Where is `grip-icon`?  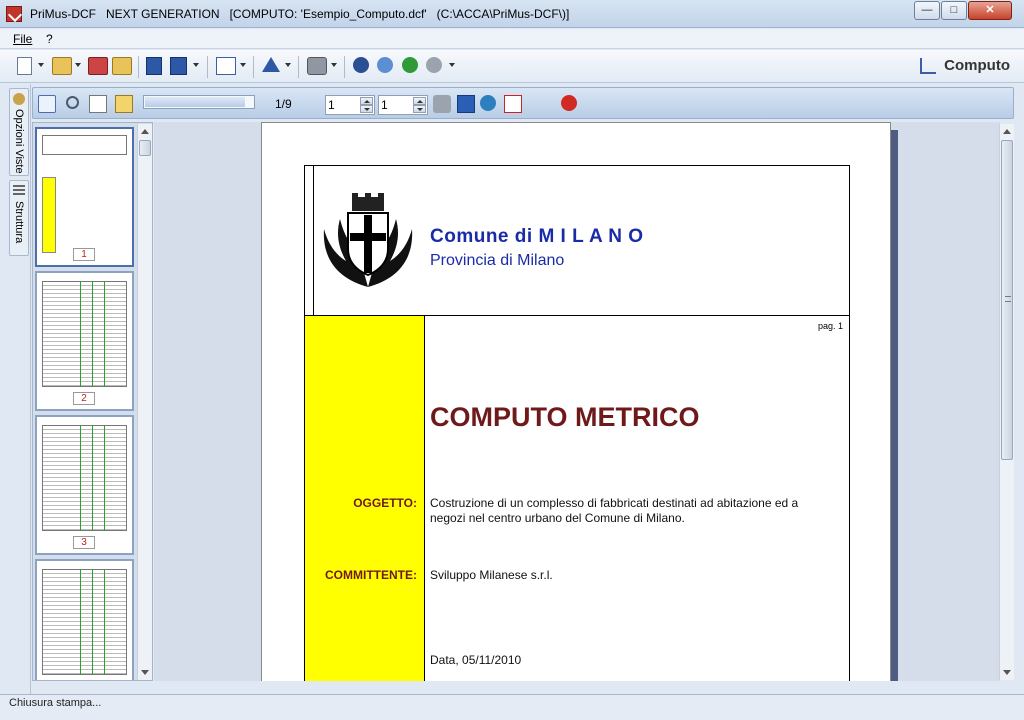
grip-icon is located at coordinates (1008, 299).